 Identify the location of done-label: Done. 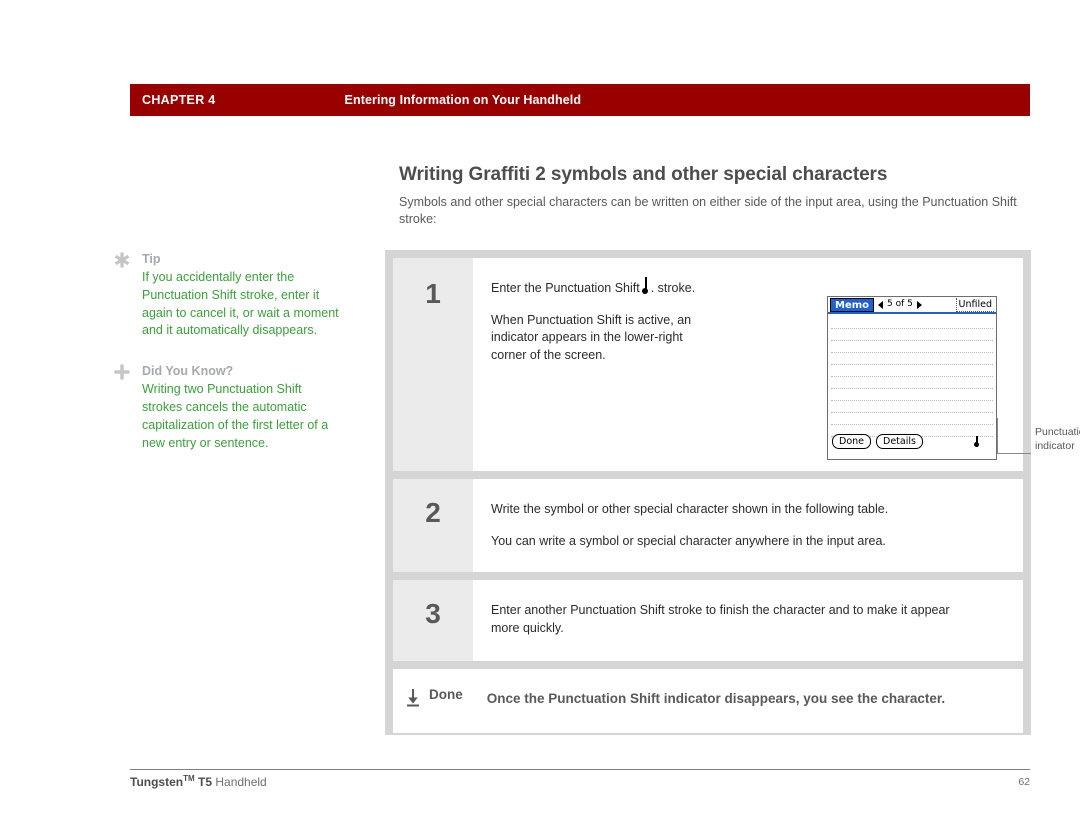
(446, 694).